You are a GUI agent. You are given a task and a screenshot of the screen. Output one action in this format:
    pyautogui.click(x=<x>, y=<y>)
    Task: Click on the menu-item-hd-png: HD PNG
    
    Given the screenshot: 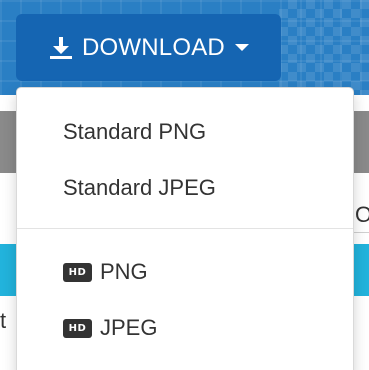 What is the action you would take?
    pyautogui.click(x=185, y=272)
    